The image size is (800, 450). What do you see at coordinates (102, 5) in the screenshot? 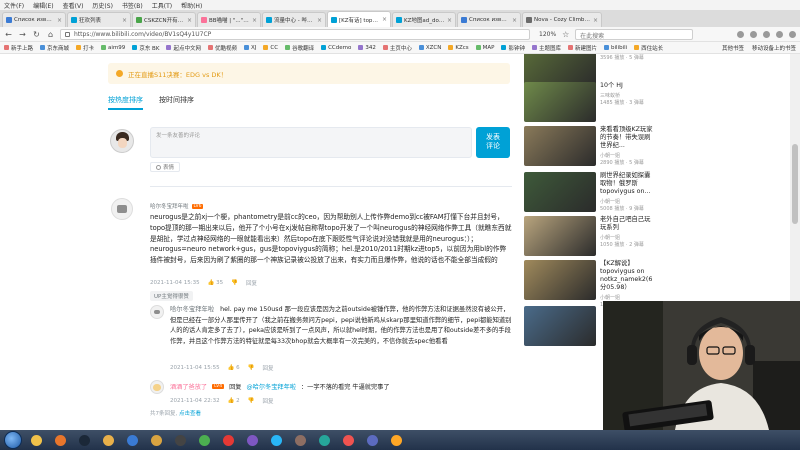
I see `menu-history: 历史(S)` at bounding box center [102, 5].